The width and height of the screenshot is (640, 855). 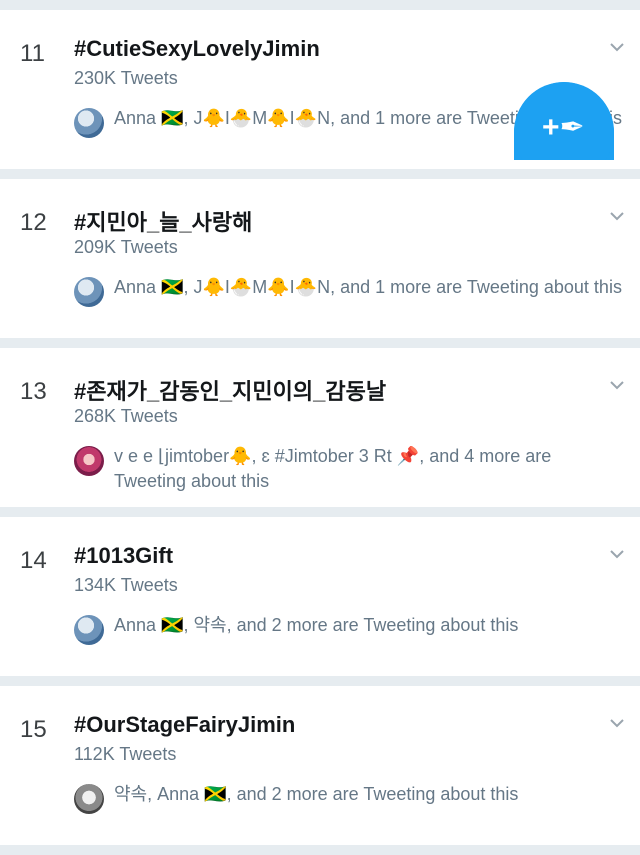 What do you see at coordinates (33, 560) in the screenshot?
I see `trend-rank: 14` at bounding box center [33, 560].